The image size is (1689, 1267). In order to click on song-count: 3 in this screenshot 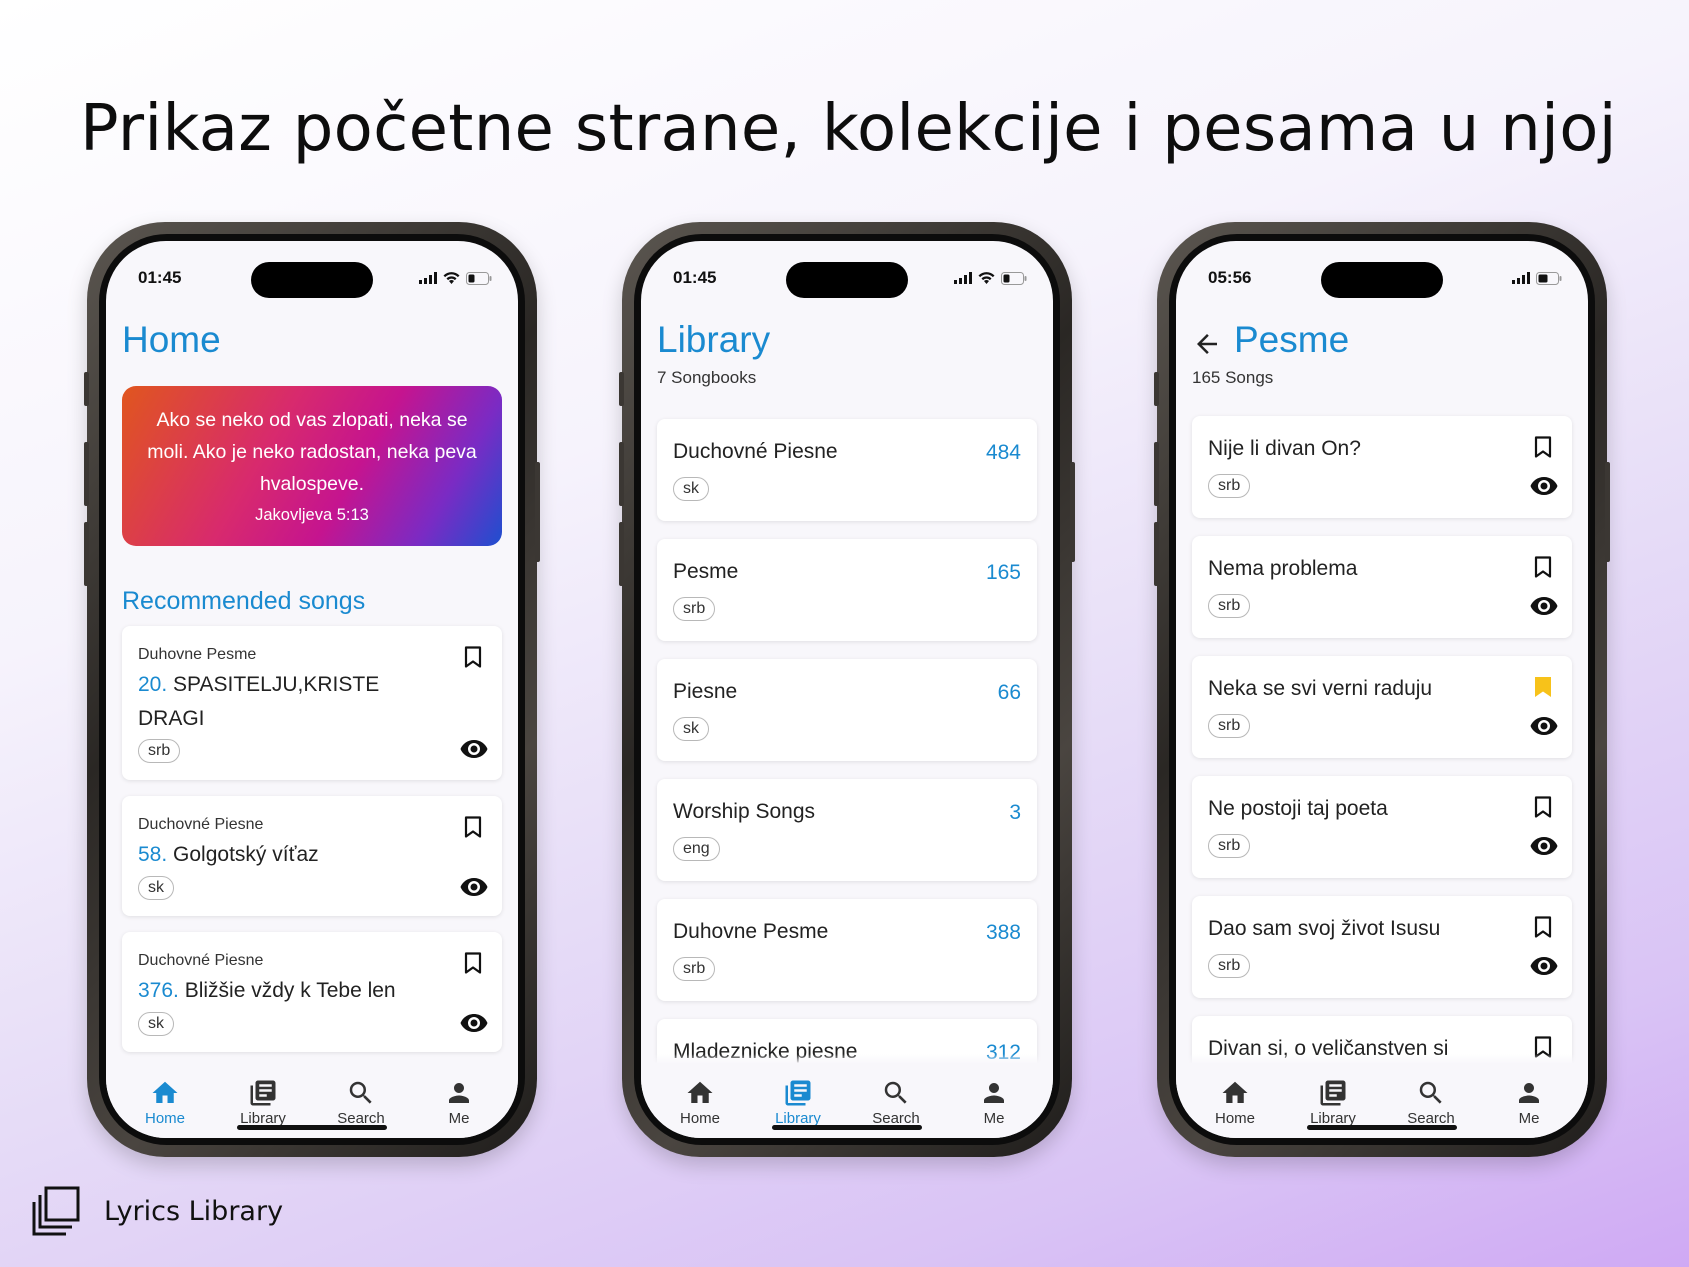, I will do `click(1015, 812)`.